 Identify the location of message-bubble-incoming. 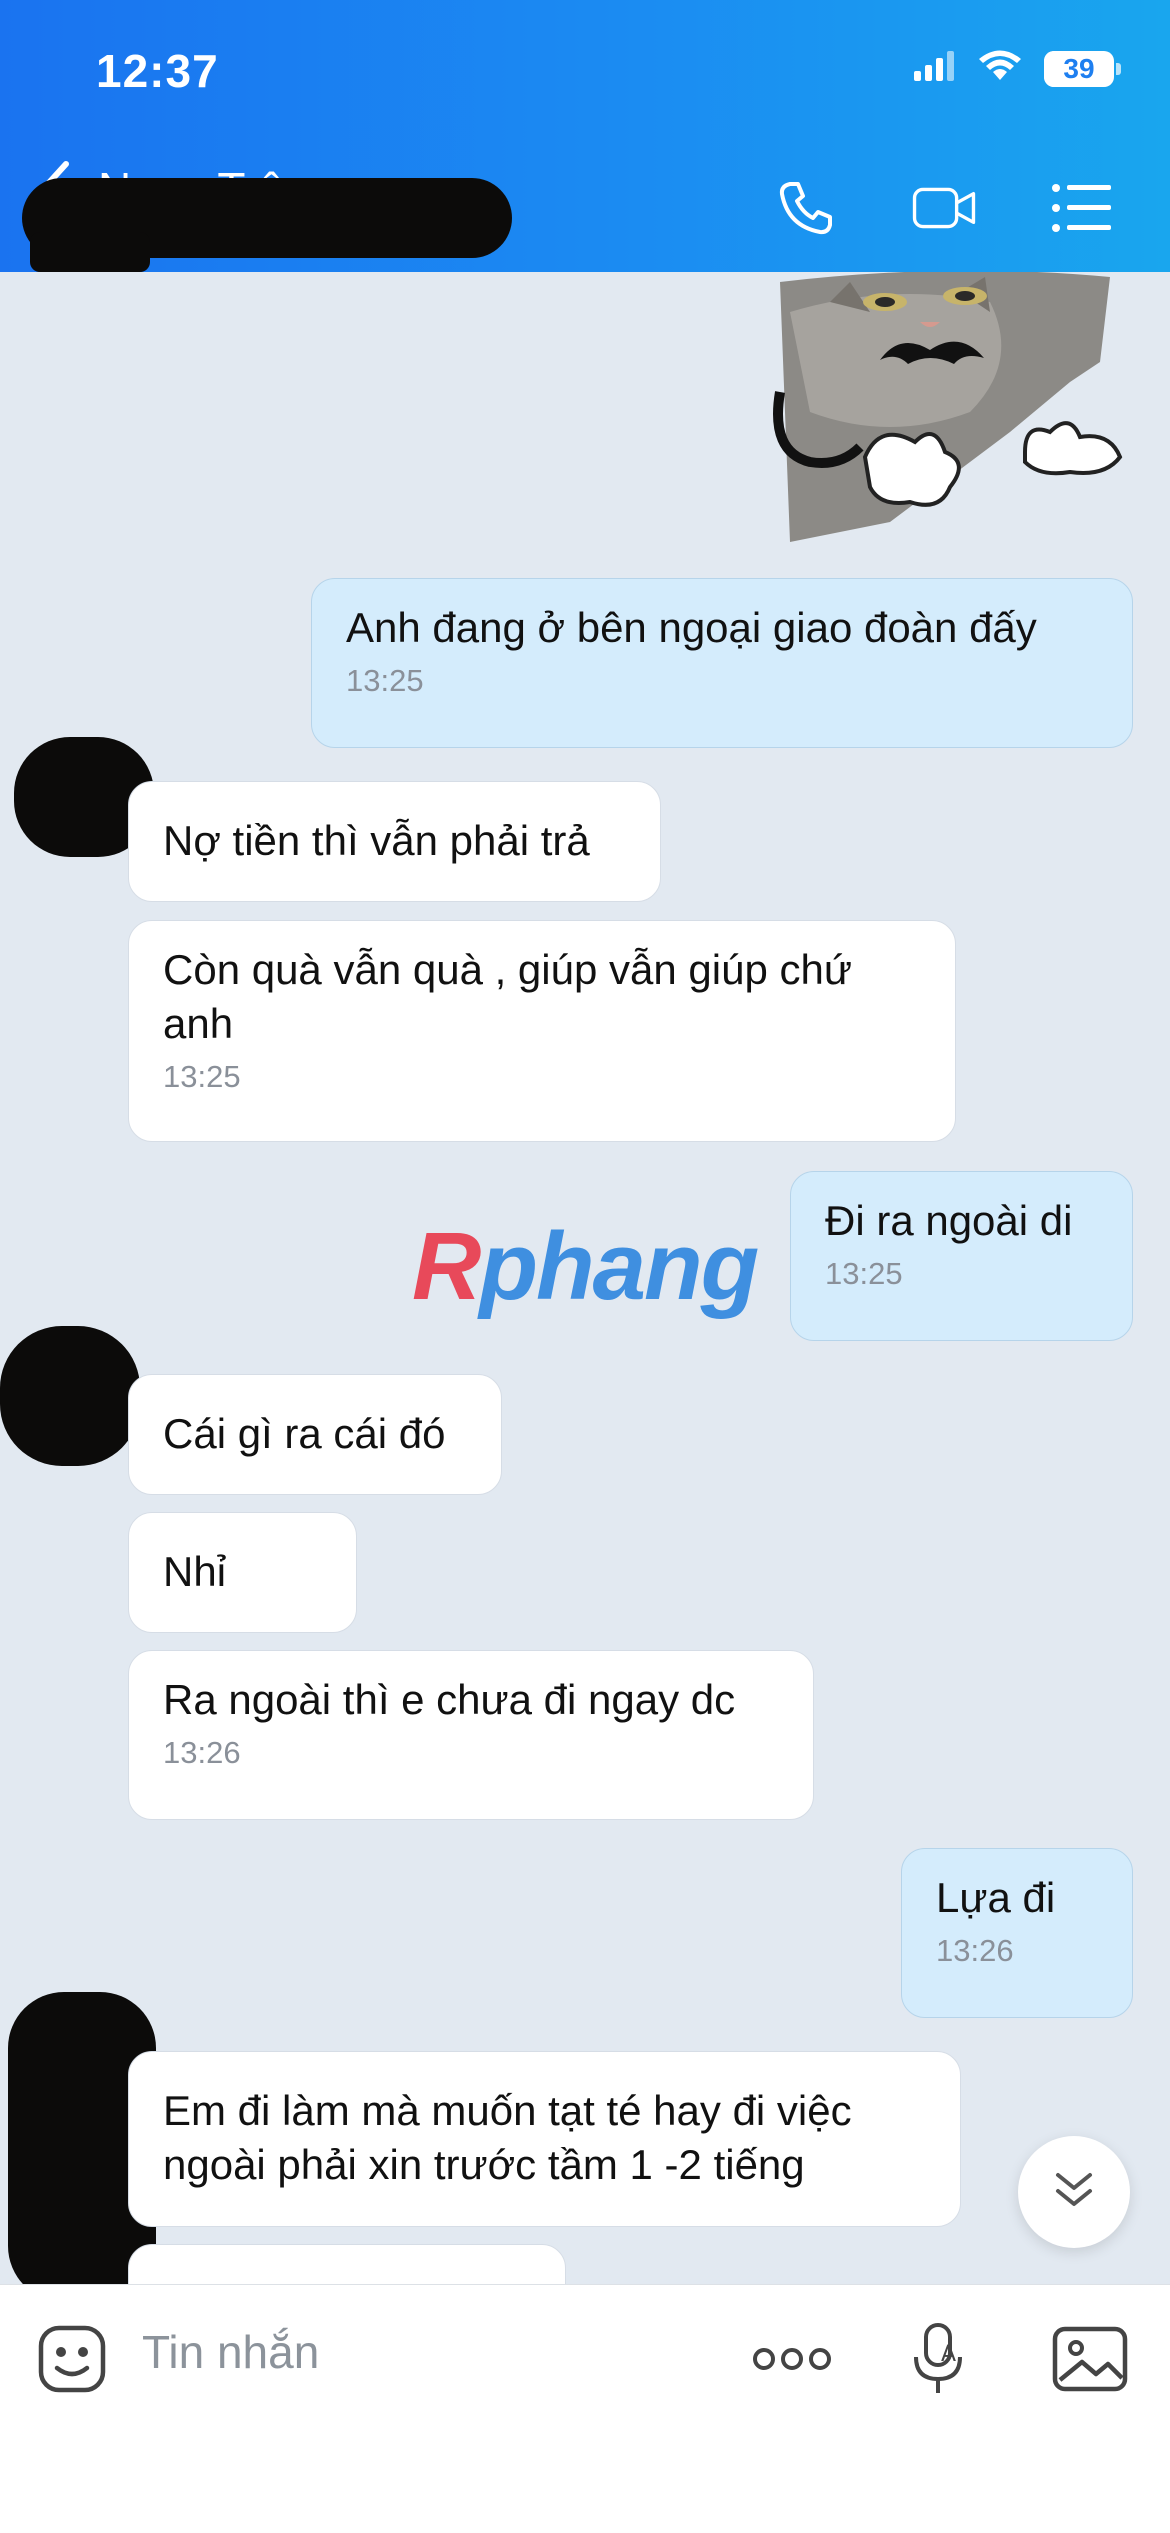
(347, 2264).